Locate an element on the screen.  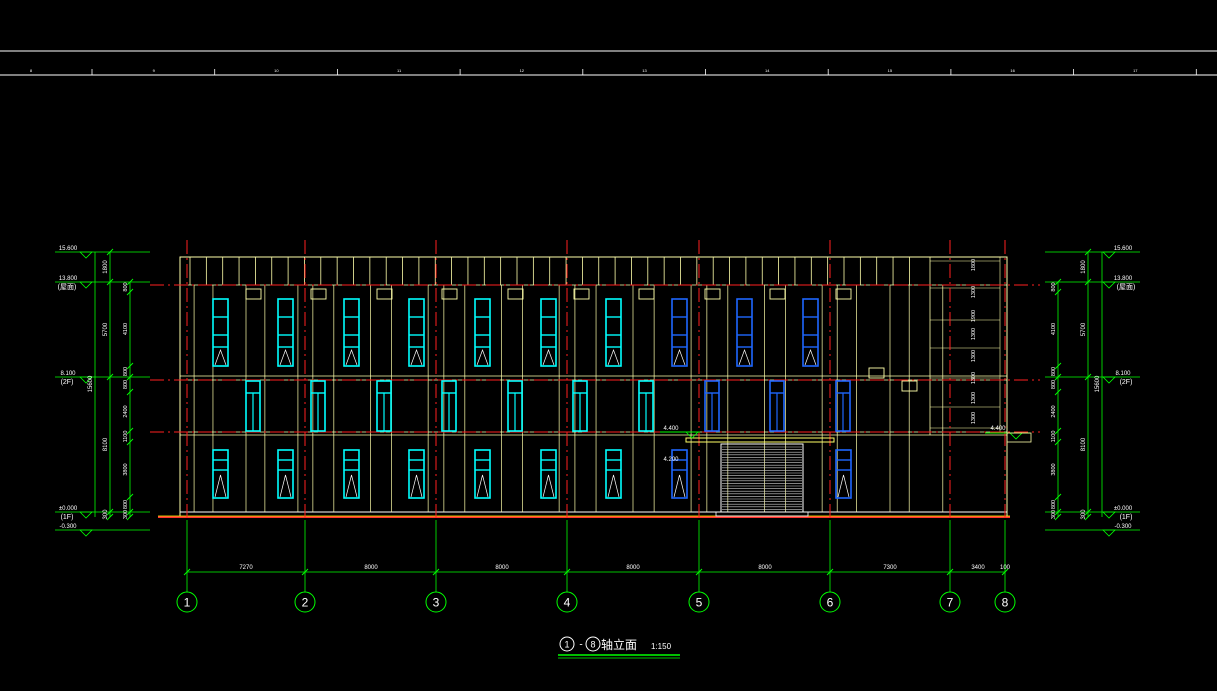
span-dim-value: 7300 is located at coordinates (890, 568).